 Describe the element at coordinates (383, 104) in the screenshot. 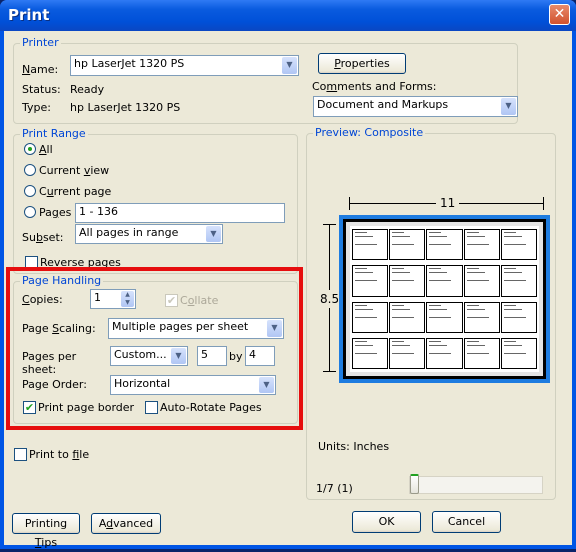

I see `comments-forms-value: Document and Markups` at that location.